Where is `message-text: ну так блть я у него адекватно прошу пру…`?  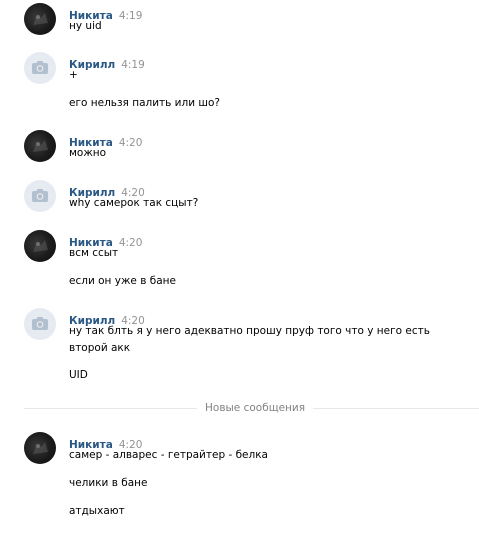
message-text: ну так блть я у него адекватно прошу пру… is located at coordinates (249, 331).